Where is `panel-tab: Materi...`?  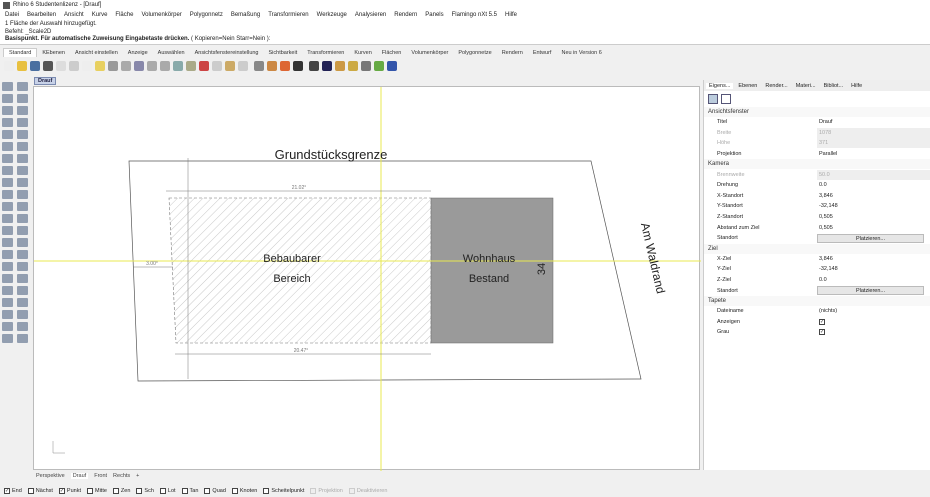 panel-tab: Materi... is located at coordinates (806, 86).